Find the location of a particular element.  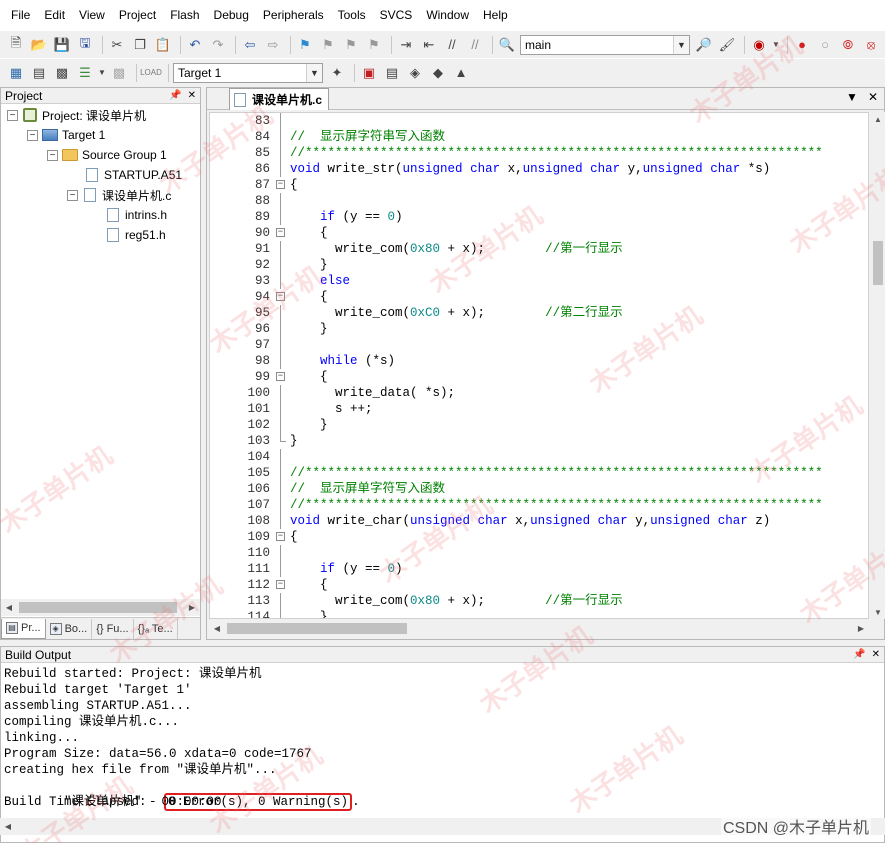

code-line: 104 is located at coordinates (539, 457).